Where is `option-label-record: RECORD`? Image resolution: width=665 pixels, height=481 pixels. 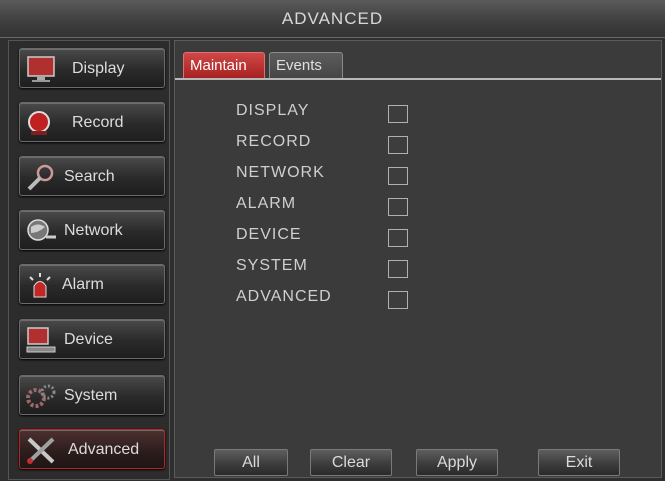
option-label-record: RECORD is located at coordinates (274, 141).